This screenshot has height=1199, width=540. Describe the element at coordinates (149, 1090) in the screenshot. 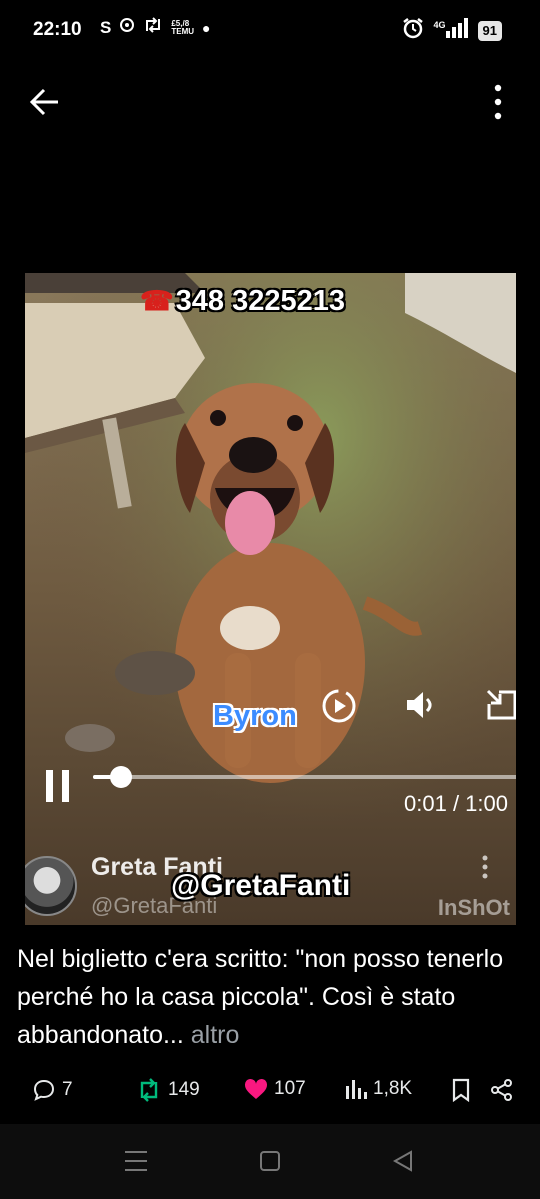

I see `repost-icon` at that location.